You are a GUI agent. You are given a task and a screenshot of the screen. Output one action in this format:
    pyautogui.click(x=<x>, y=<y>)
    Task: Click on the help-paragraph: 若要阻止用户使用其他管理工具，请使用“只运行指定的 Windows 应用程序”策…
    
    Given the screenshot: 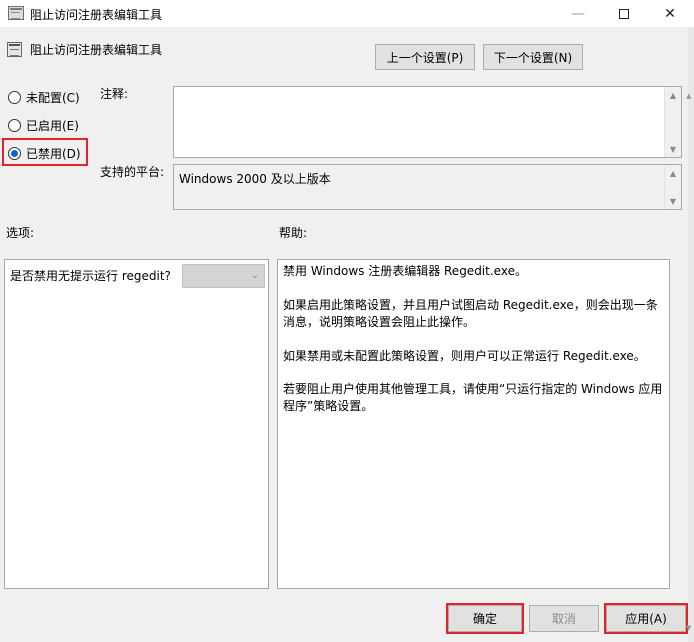 What is the action you would take?
    pyautogui.click(x=473, y=397)
    